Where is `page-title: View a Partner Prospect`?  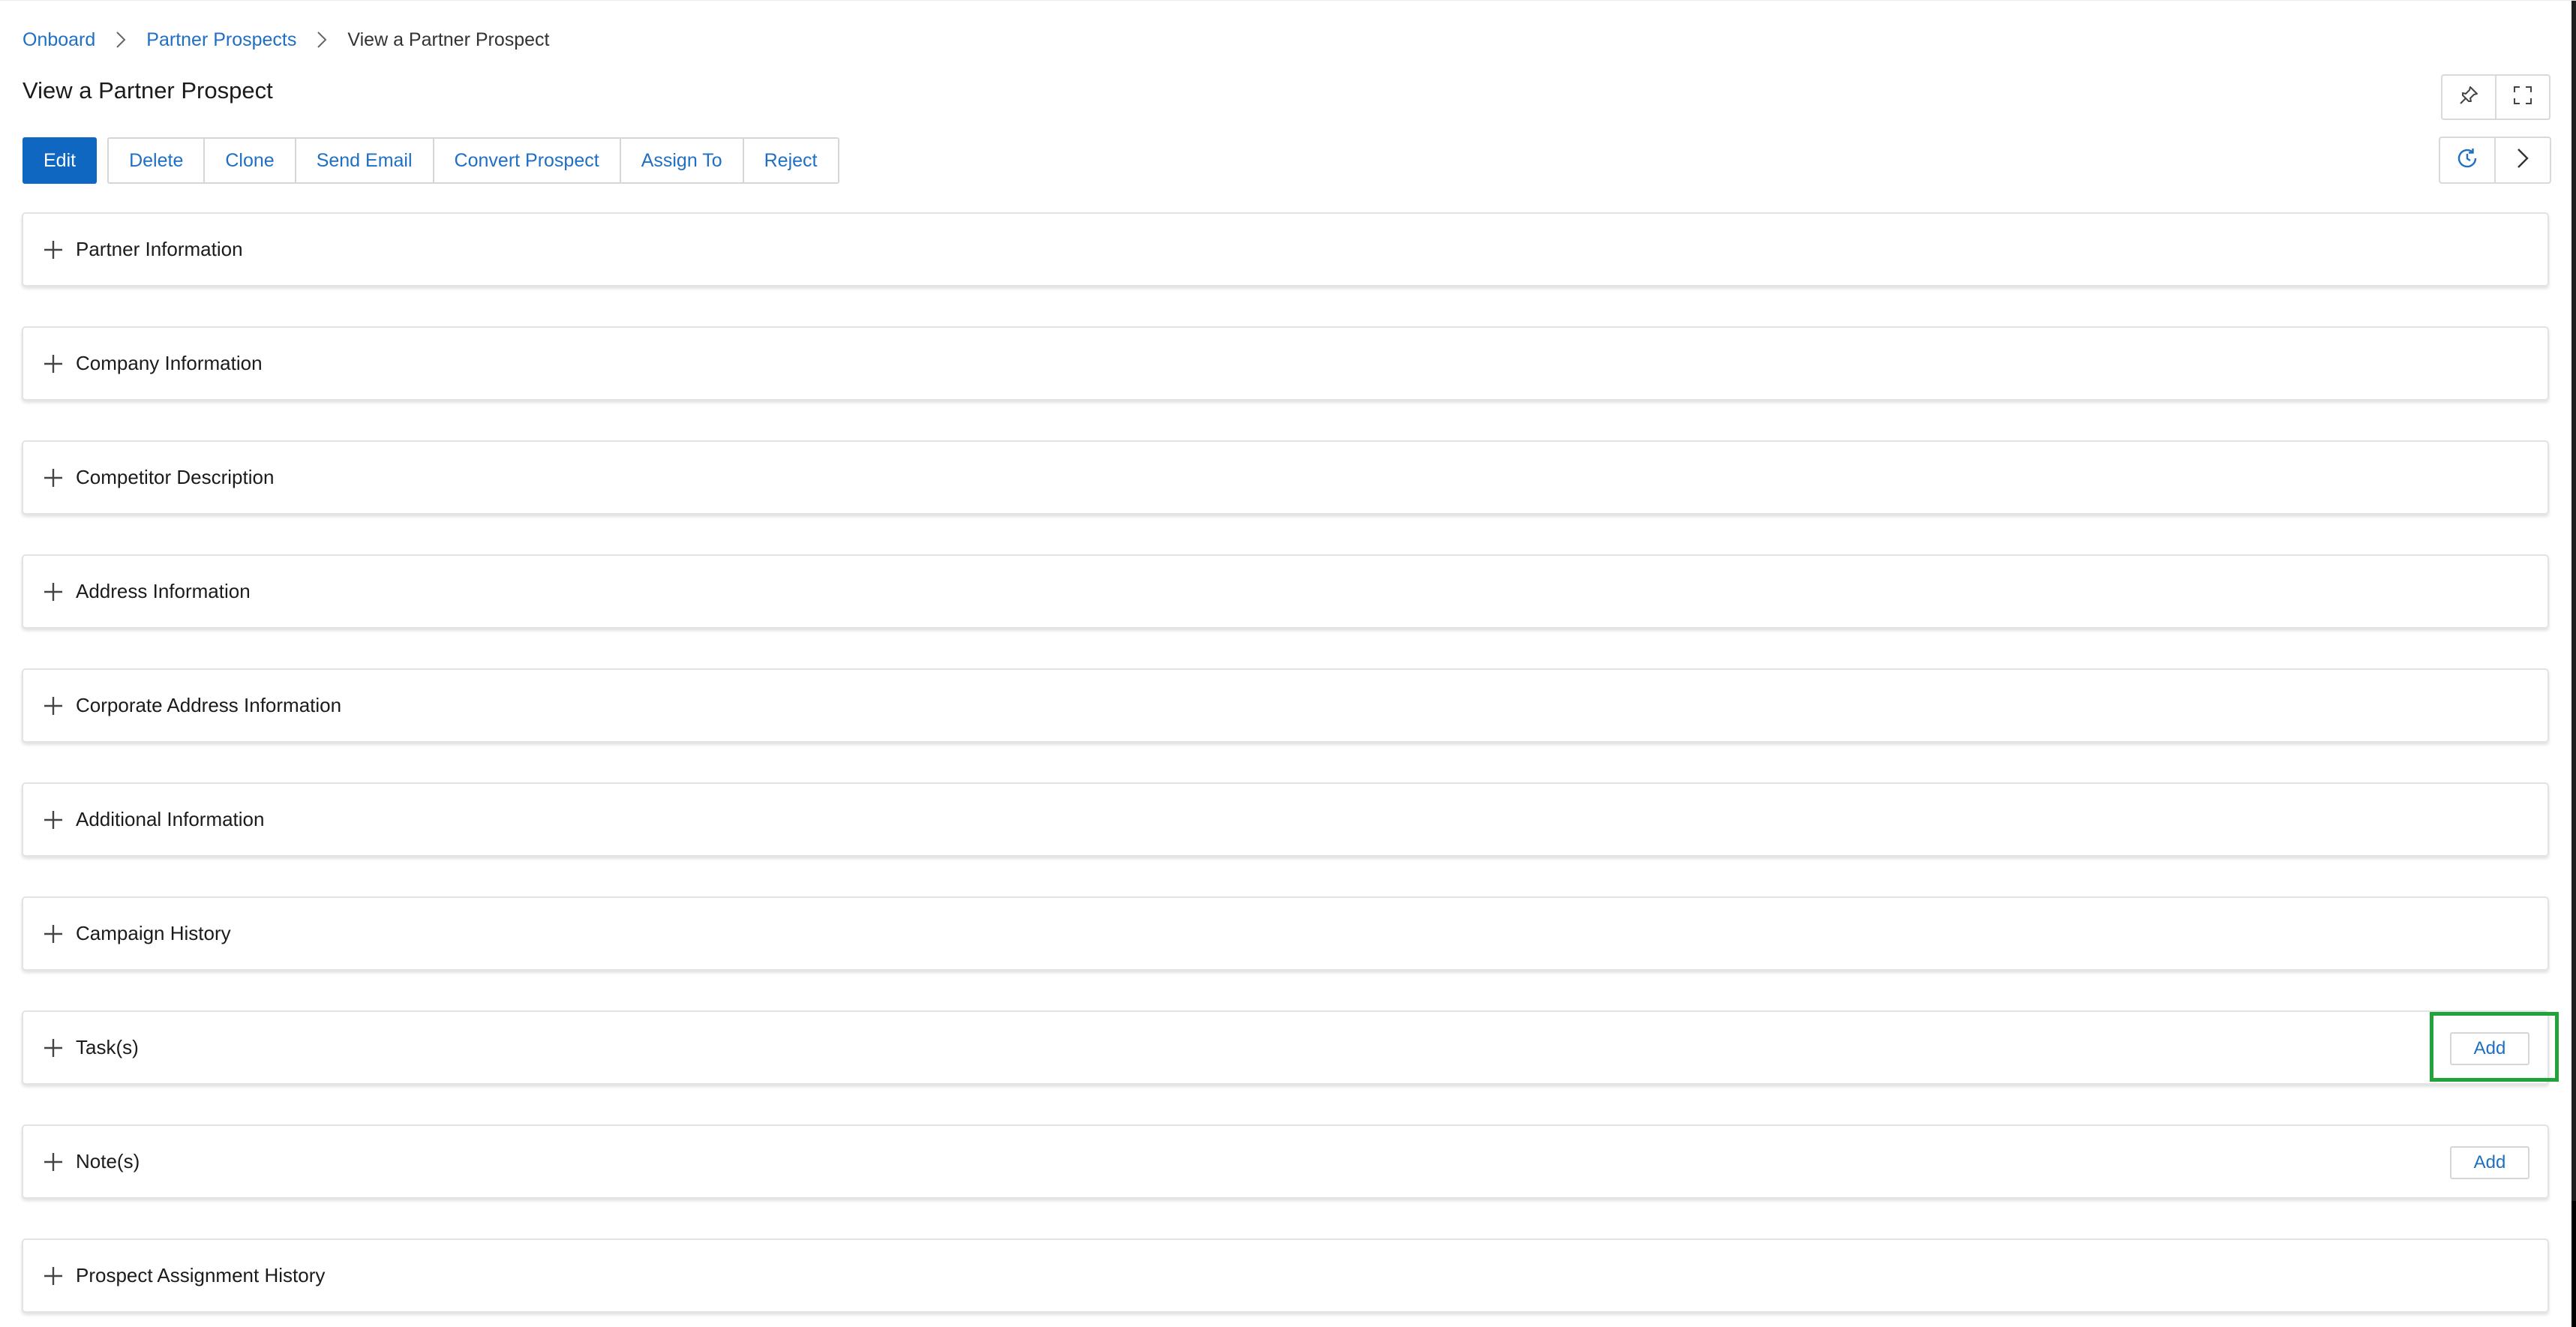
page-title: View a Partner Prospect is located at coordinates (148, 90).